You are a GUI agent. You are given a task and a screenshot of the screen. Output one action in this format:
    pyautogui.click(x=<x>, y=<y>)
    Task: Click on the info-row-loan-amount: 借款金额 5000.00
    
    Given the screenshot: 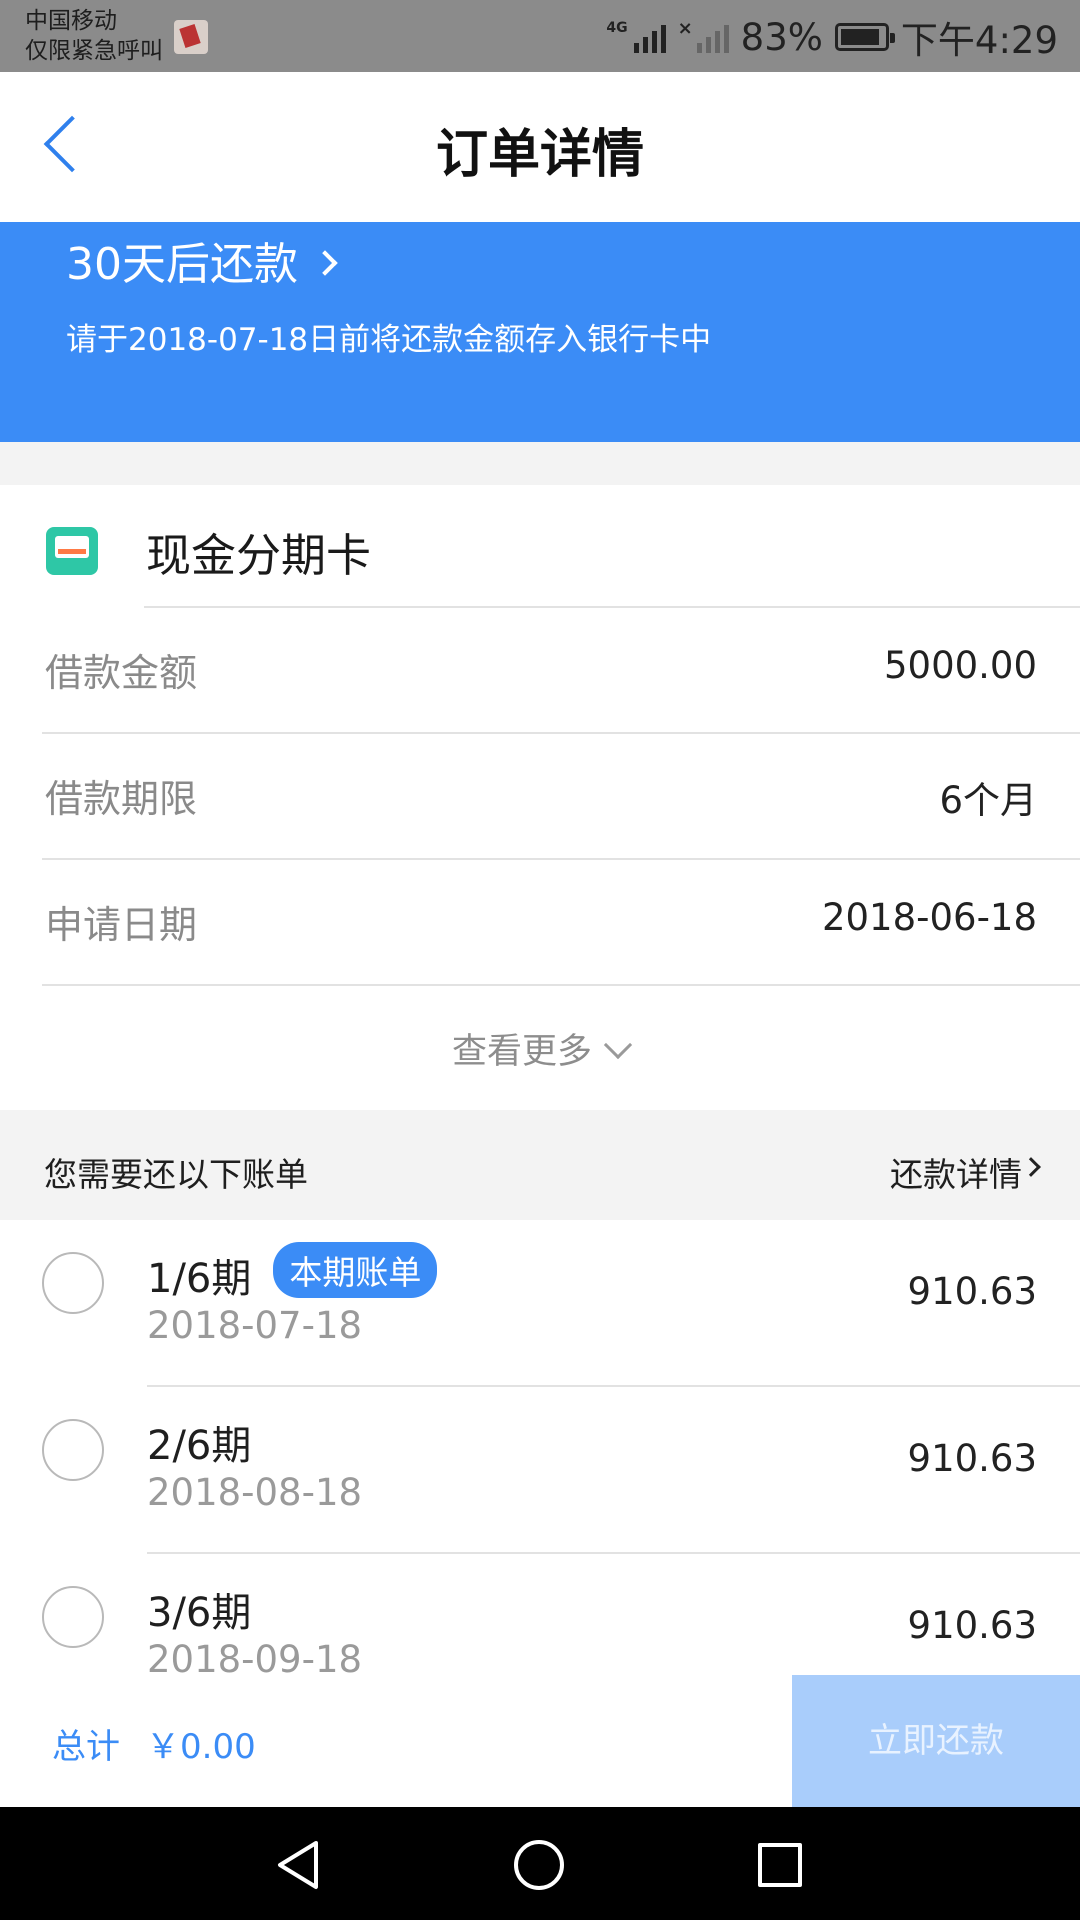 What is the action you would take?
    pyautogui.click(x=540, y=671)
    